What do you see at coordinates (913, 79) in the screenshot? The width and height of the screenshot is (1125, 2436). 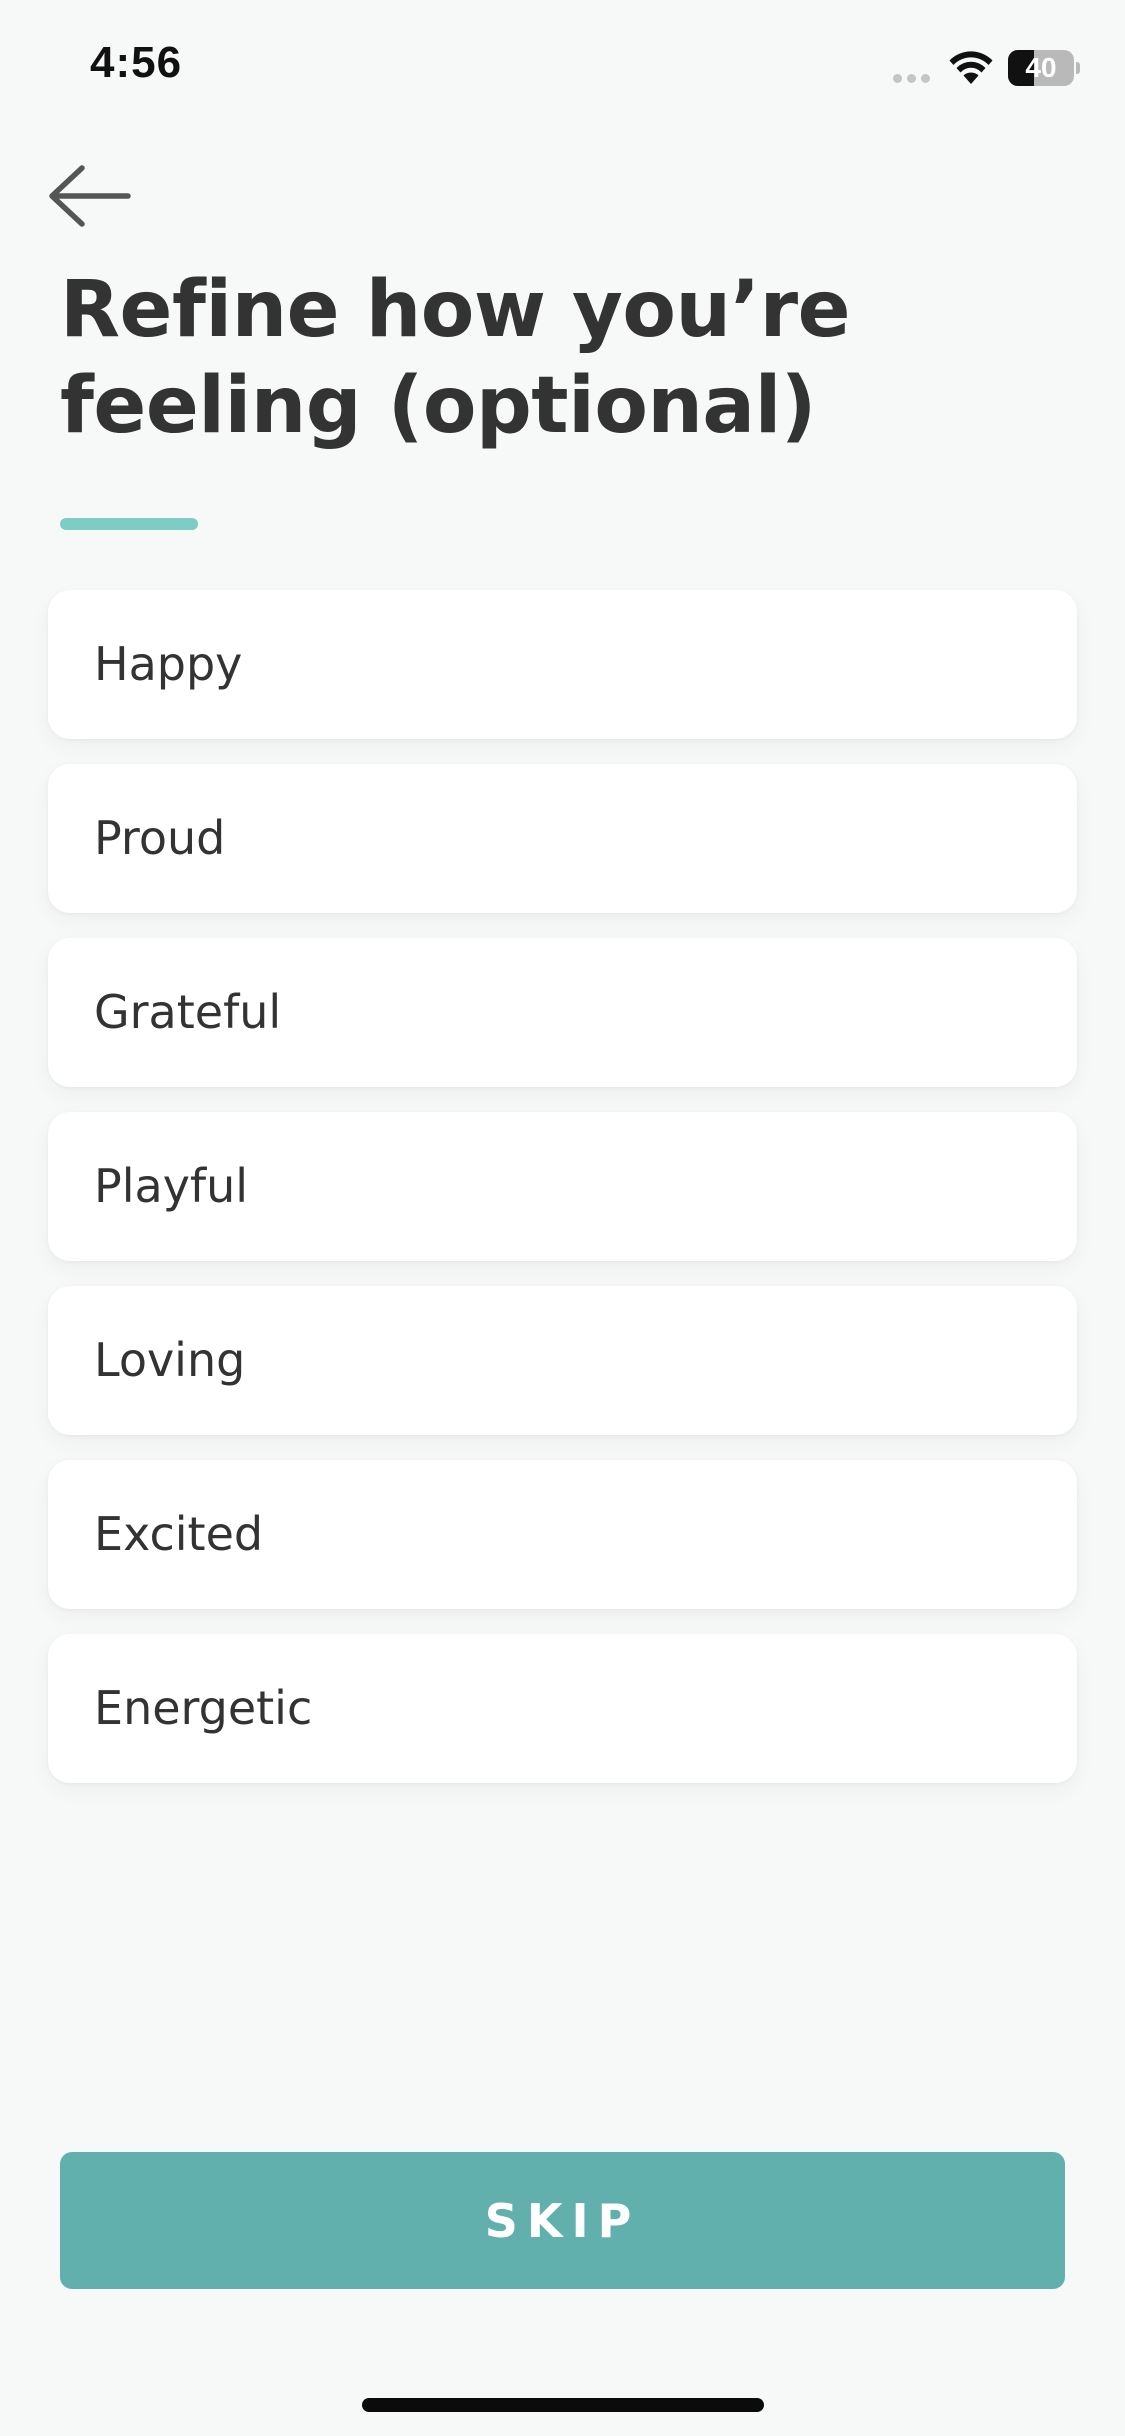 I see `signal-dots-icon` at bounding box center [913, 79].